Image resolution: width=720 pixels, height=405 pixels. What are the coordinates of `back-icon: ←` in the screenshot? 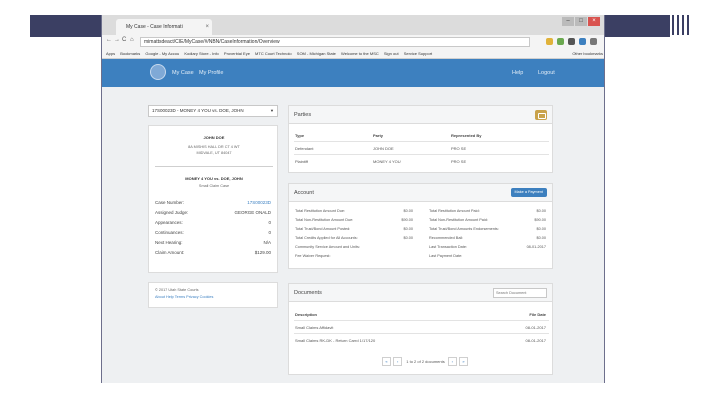 It's located at (109, 40).